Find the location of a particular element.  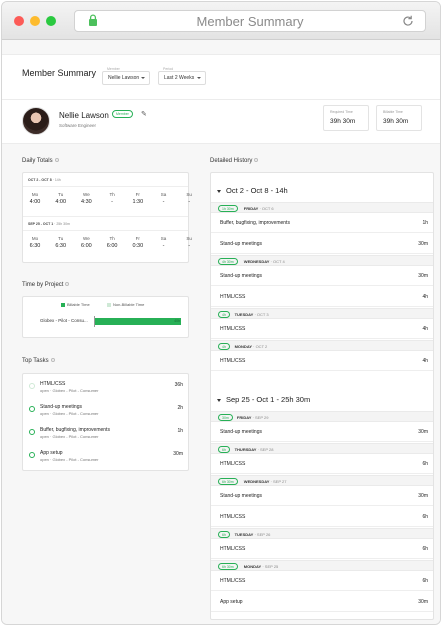

project-billable-bar is located at coordinates (138, 321).